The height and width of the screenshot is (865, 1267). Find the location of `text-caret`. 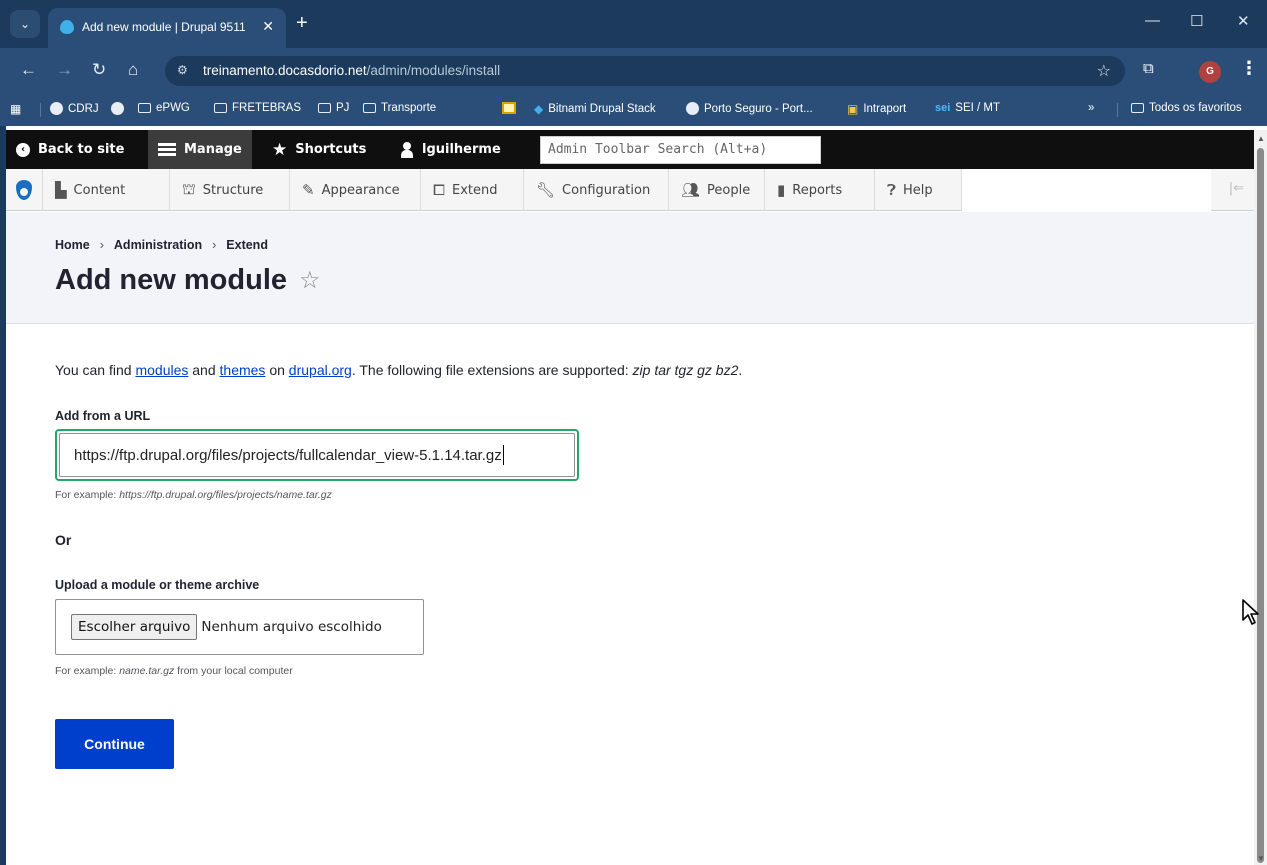

text-caret is located at coordinates (503, 455).